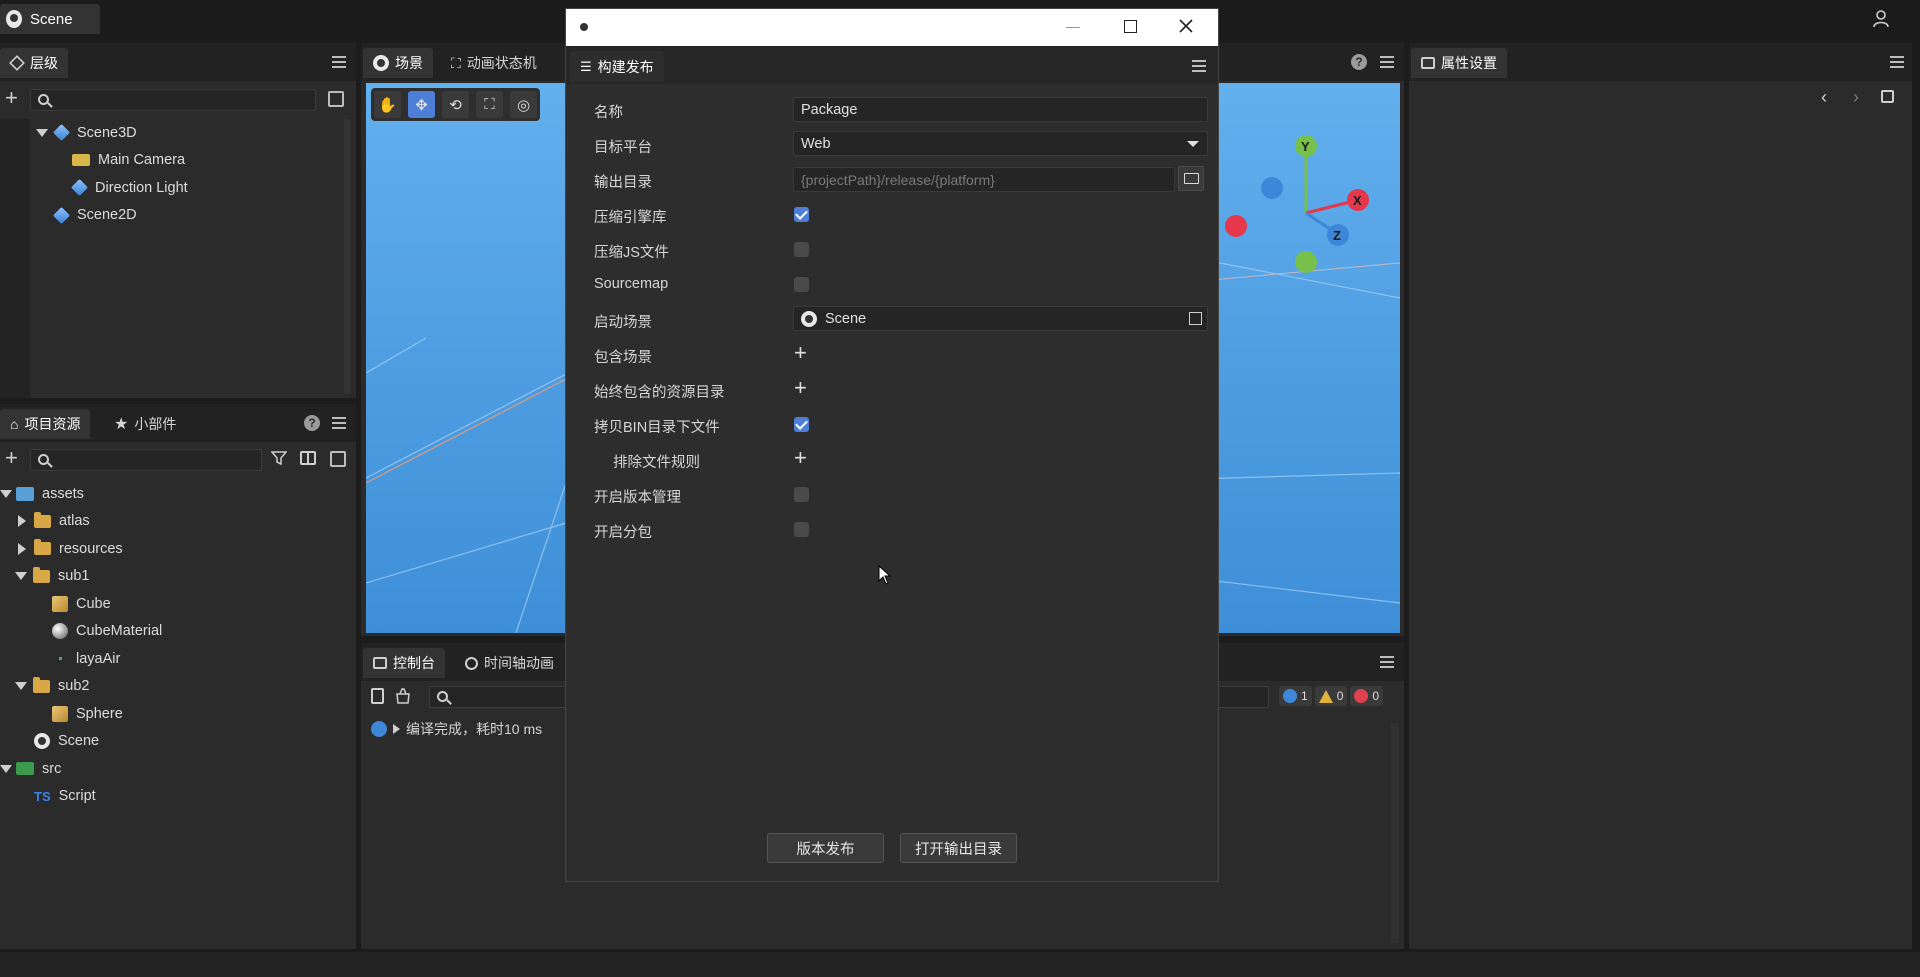 The image size is (1920, 977). Describe the element at coordinates (455, 104) in the screenshot. I see `rotate-tool-icon: ⟲` at that location.